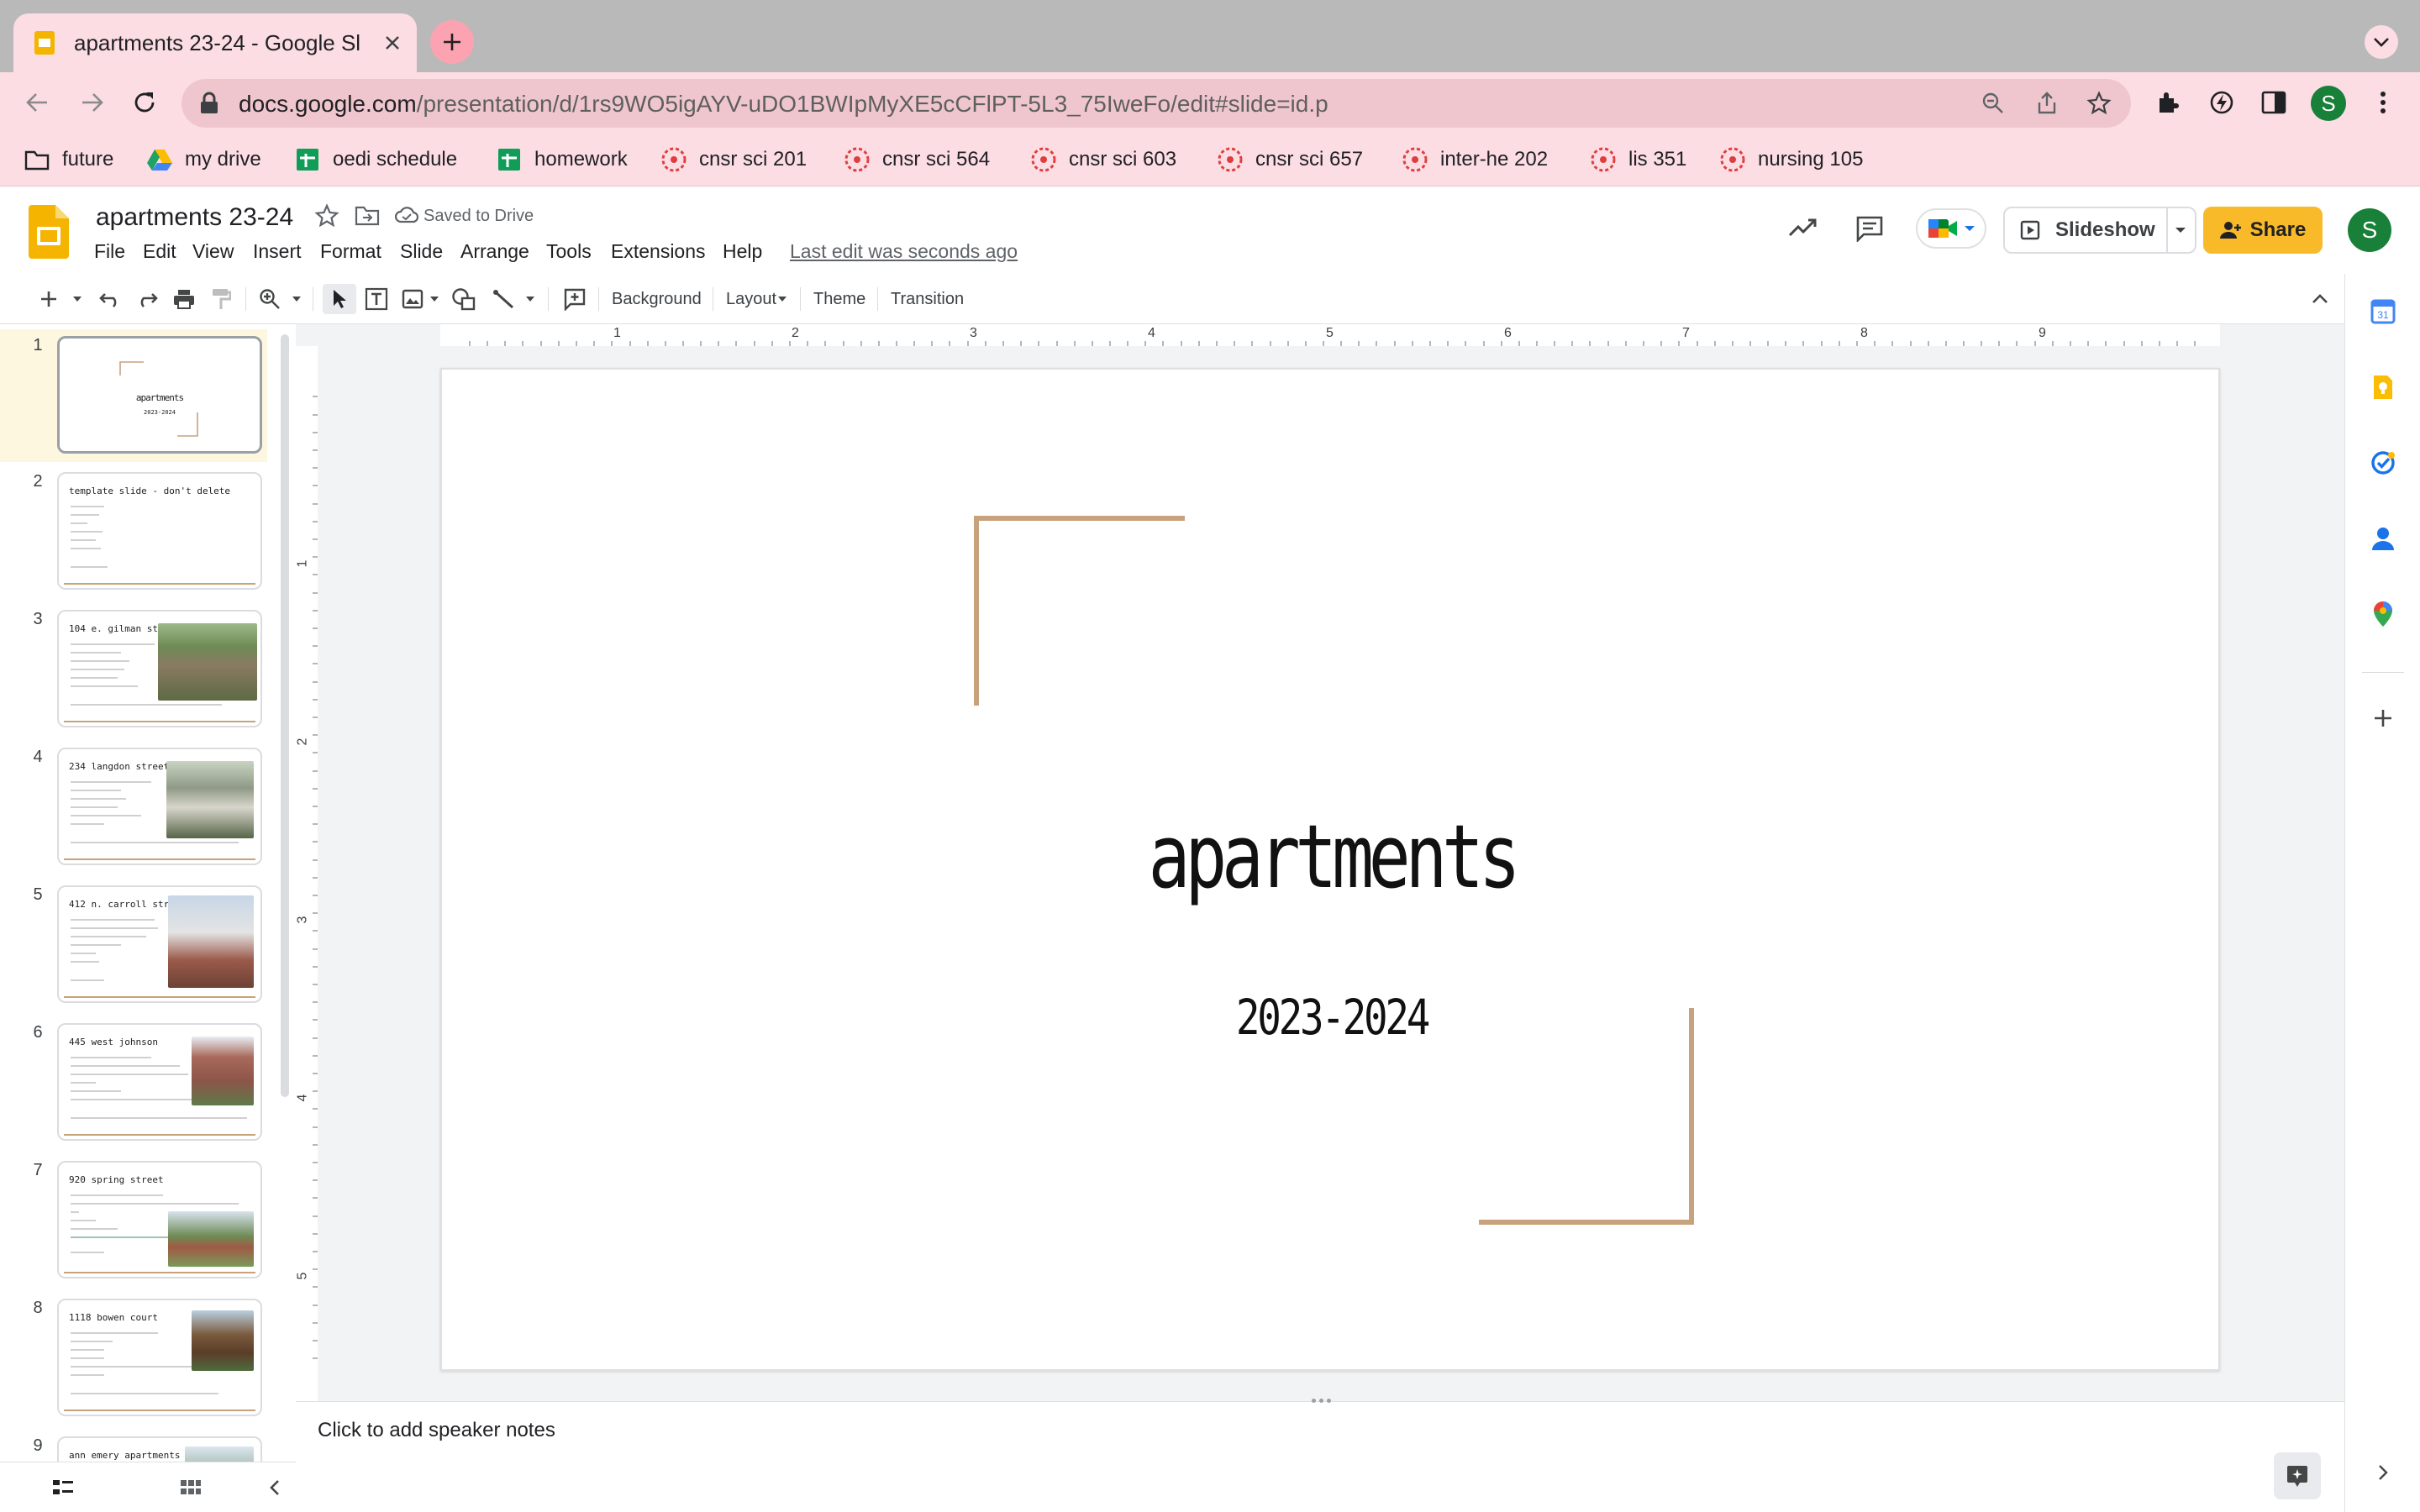 Image resolution: width=2420 pixels, height=1512 pixels. I want to click on layout-dropdown-icon, so click(782, 299).